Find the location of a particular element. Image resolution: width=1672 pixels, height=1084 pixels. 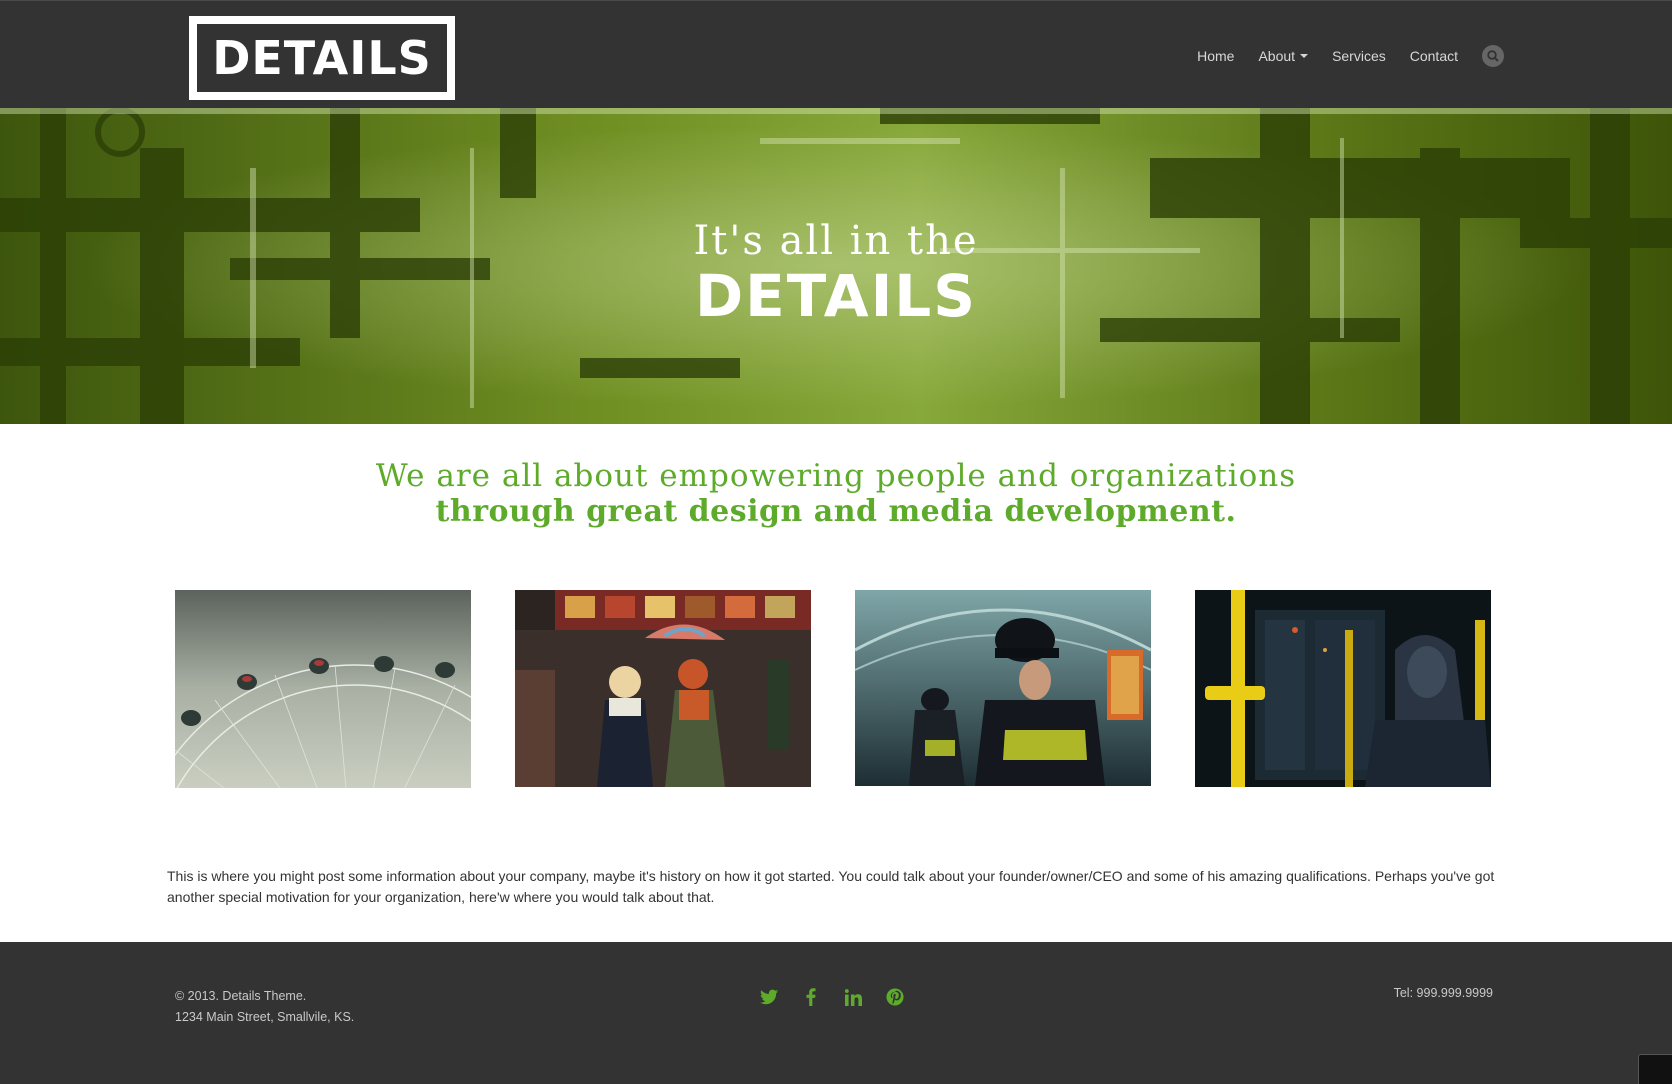

twitter-link is located at coordinates (769, 997).